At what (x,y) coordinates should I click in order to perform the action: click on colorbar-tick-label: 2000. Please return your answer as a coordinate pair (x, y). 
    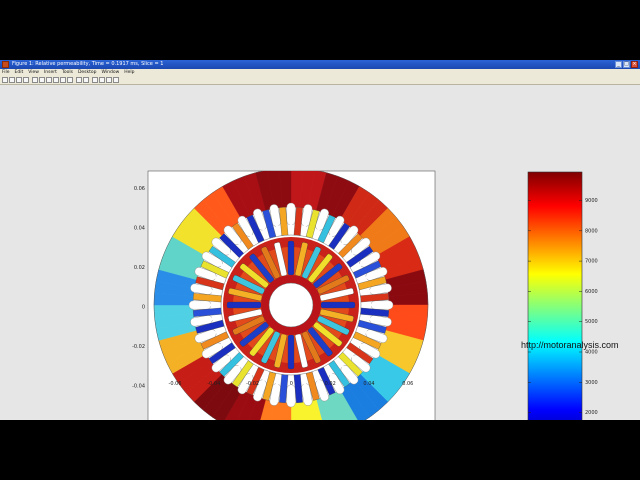
    Looking at the image, I should click on (591, 413).